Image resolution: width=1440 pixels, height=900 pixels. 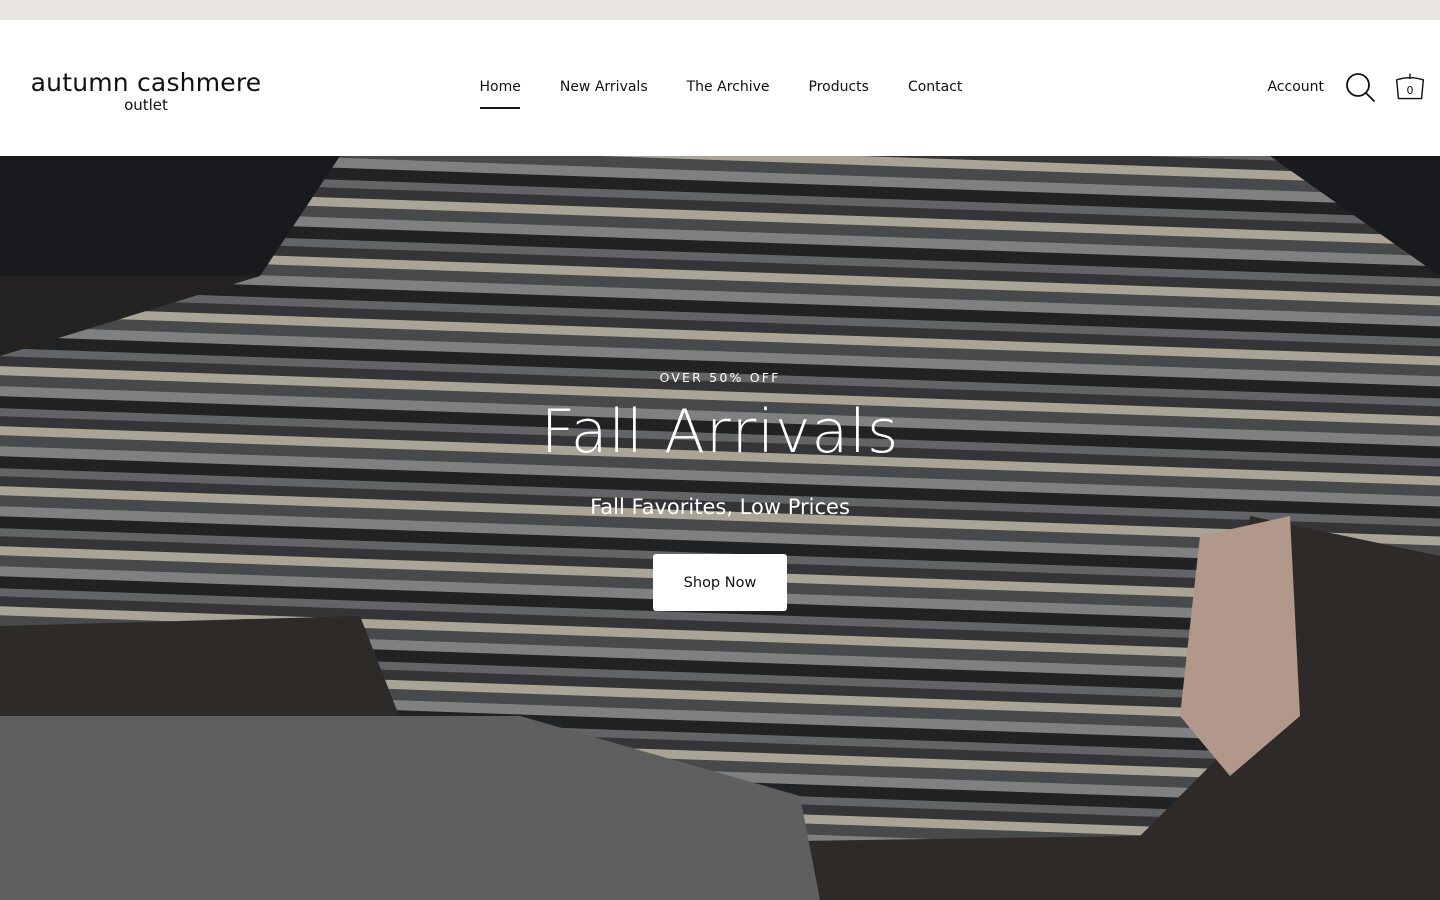 I want to click on announcement-bar, so click(x=720, y=10).